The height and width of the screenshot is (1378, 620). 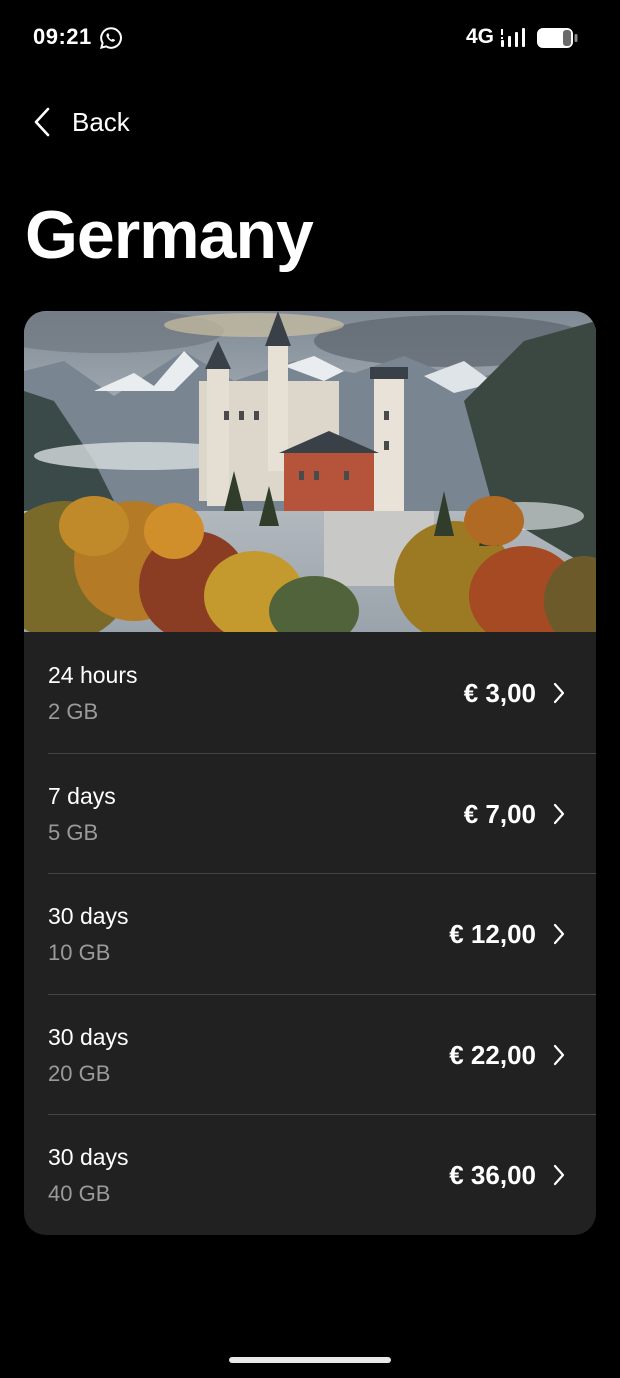 What do you see at coordinates (79, 952) in the screenshot?
I see `plan-data-amount: 10 GB` at bounding box center [79, 952].